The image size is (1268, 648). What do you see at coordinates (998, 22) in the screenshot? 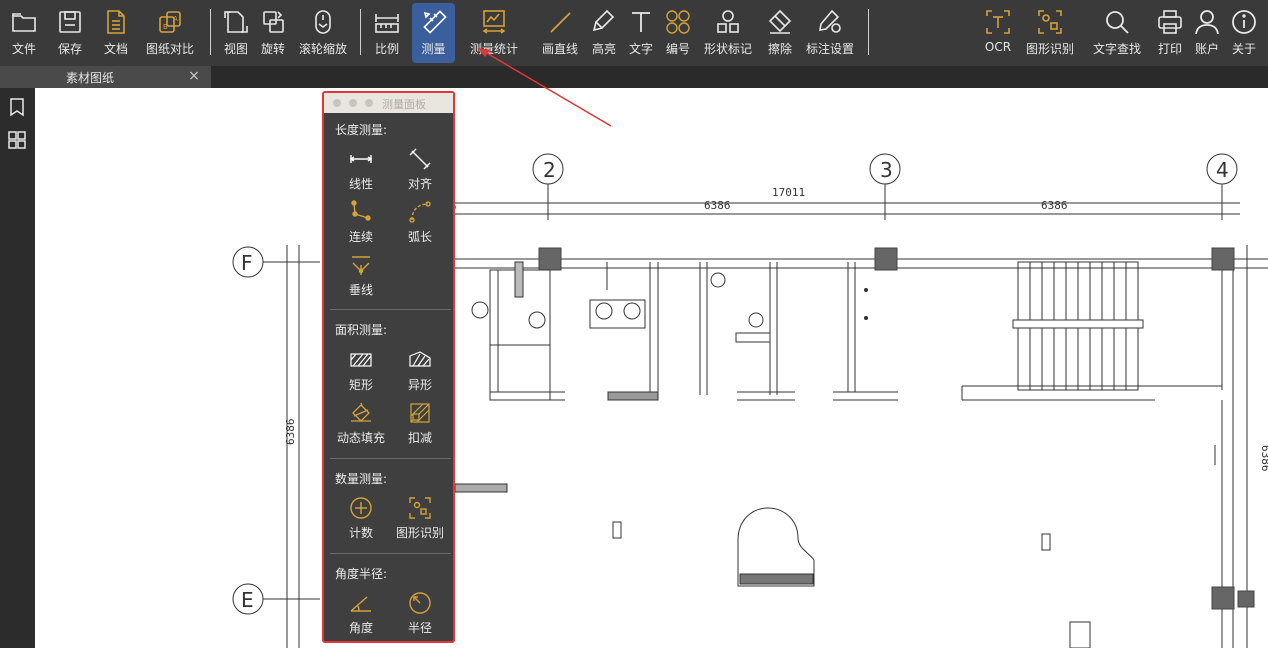
I see `ocr-icon` at bounding box center [998, 22].